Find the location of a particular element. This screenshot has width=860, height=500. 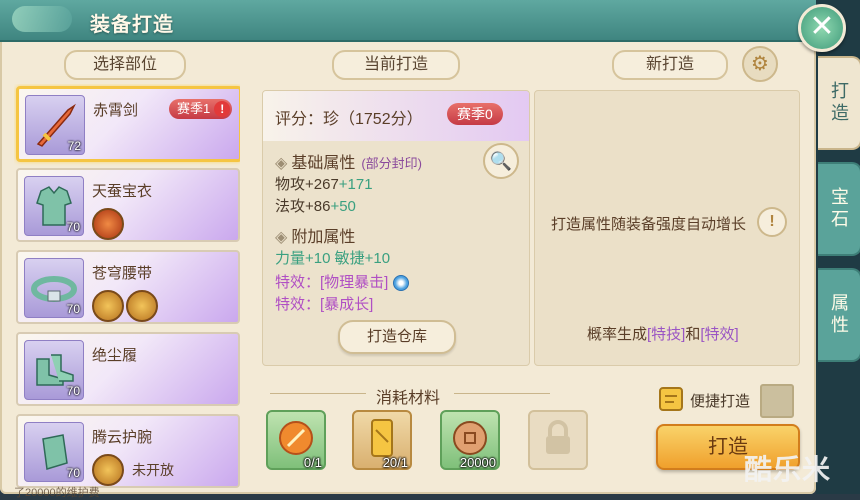

equipment-item-belt: 70 苍穹腰带 is located at coordinates (128, 287).